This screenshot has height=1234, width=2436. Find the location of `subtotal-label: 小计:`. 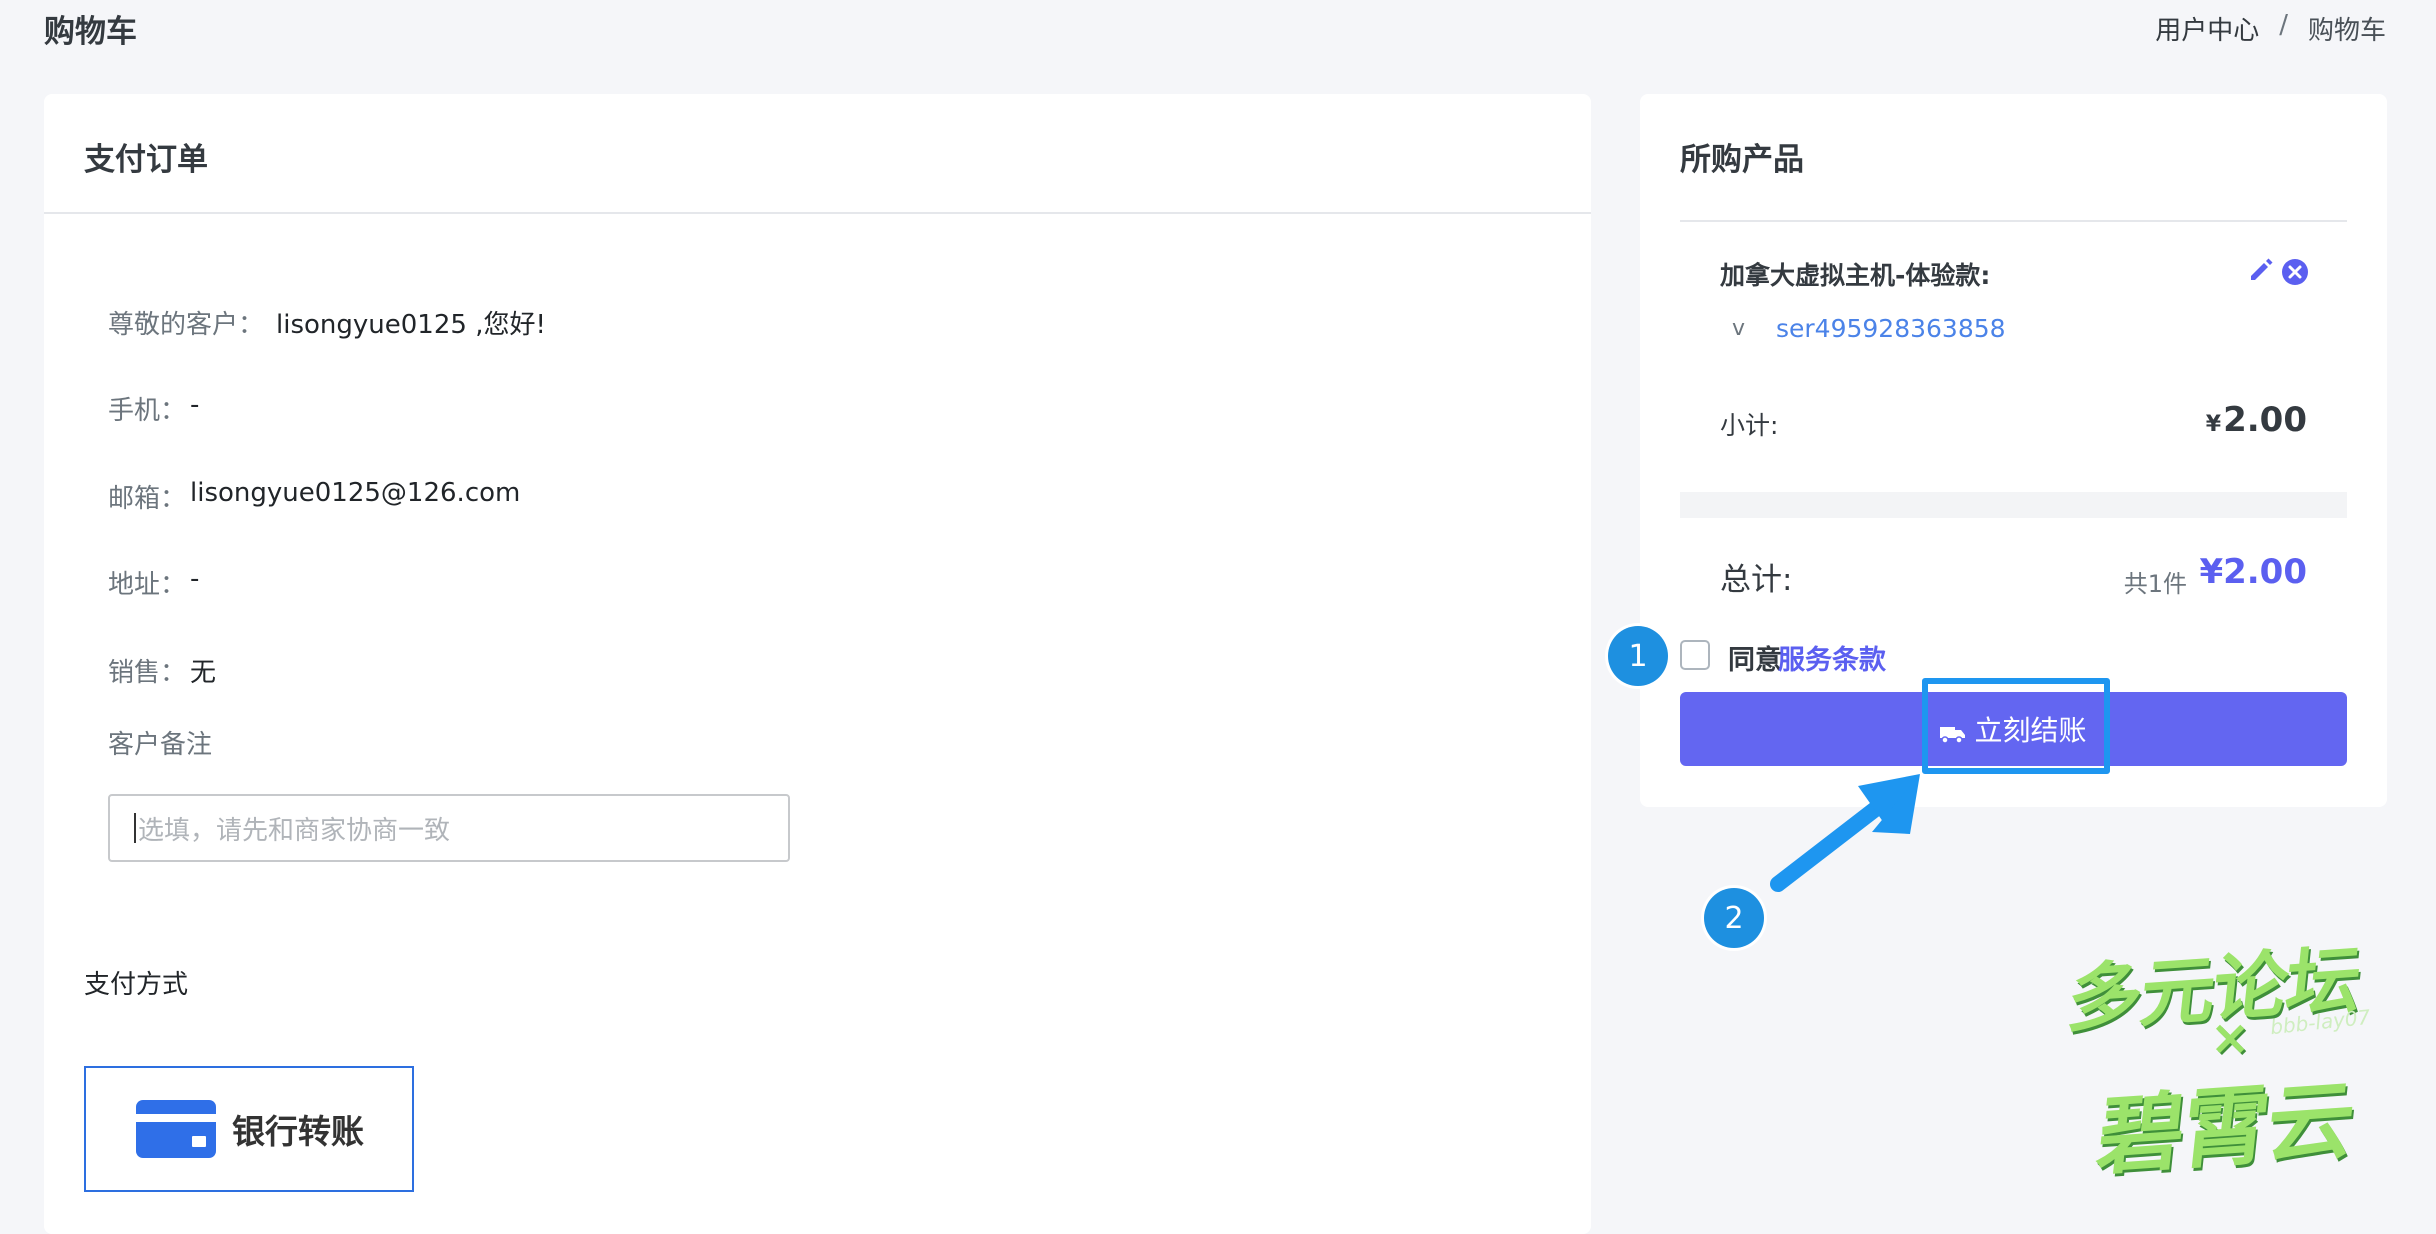

subtotal-label: 小计: is located at coordinates (1749, 425).